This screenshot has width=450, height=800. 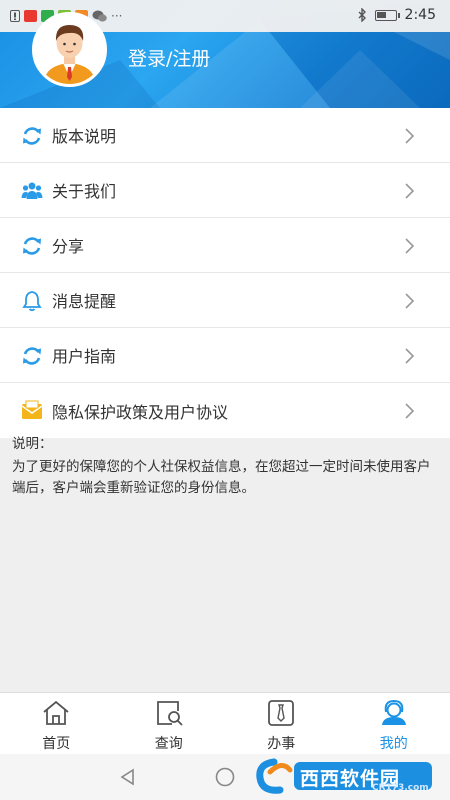 I want to click on menu-item-version: 版本说明, so click(x=225, y=135).